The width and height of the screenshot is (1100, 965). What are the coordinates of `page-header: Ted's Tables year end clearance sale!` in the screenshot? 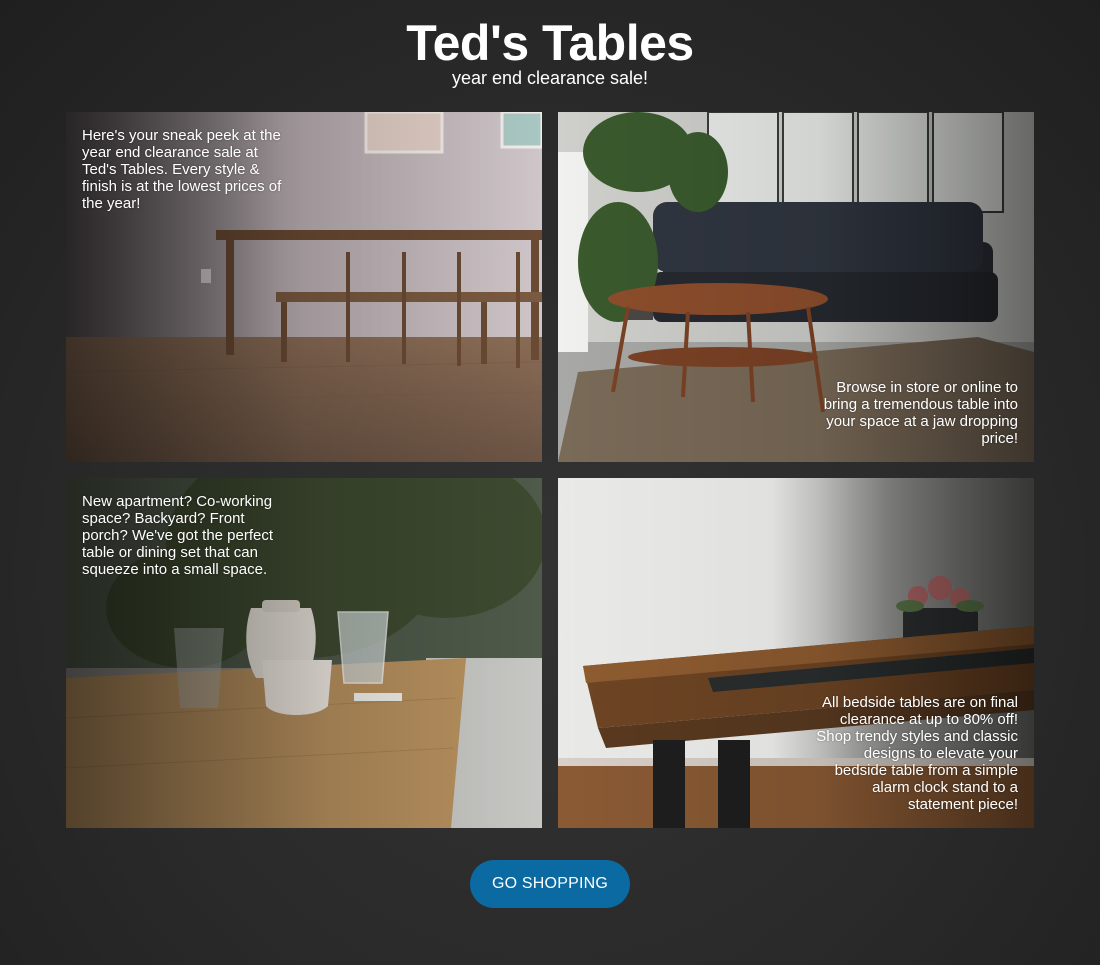 It's located at (550, 51).